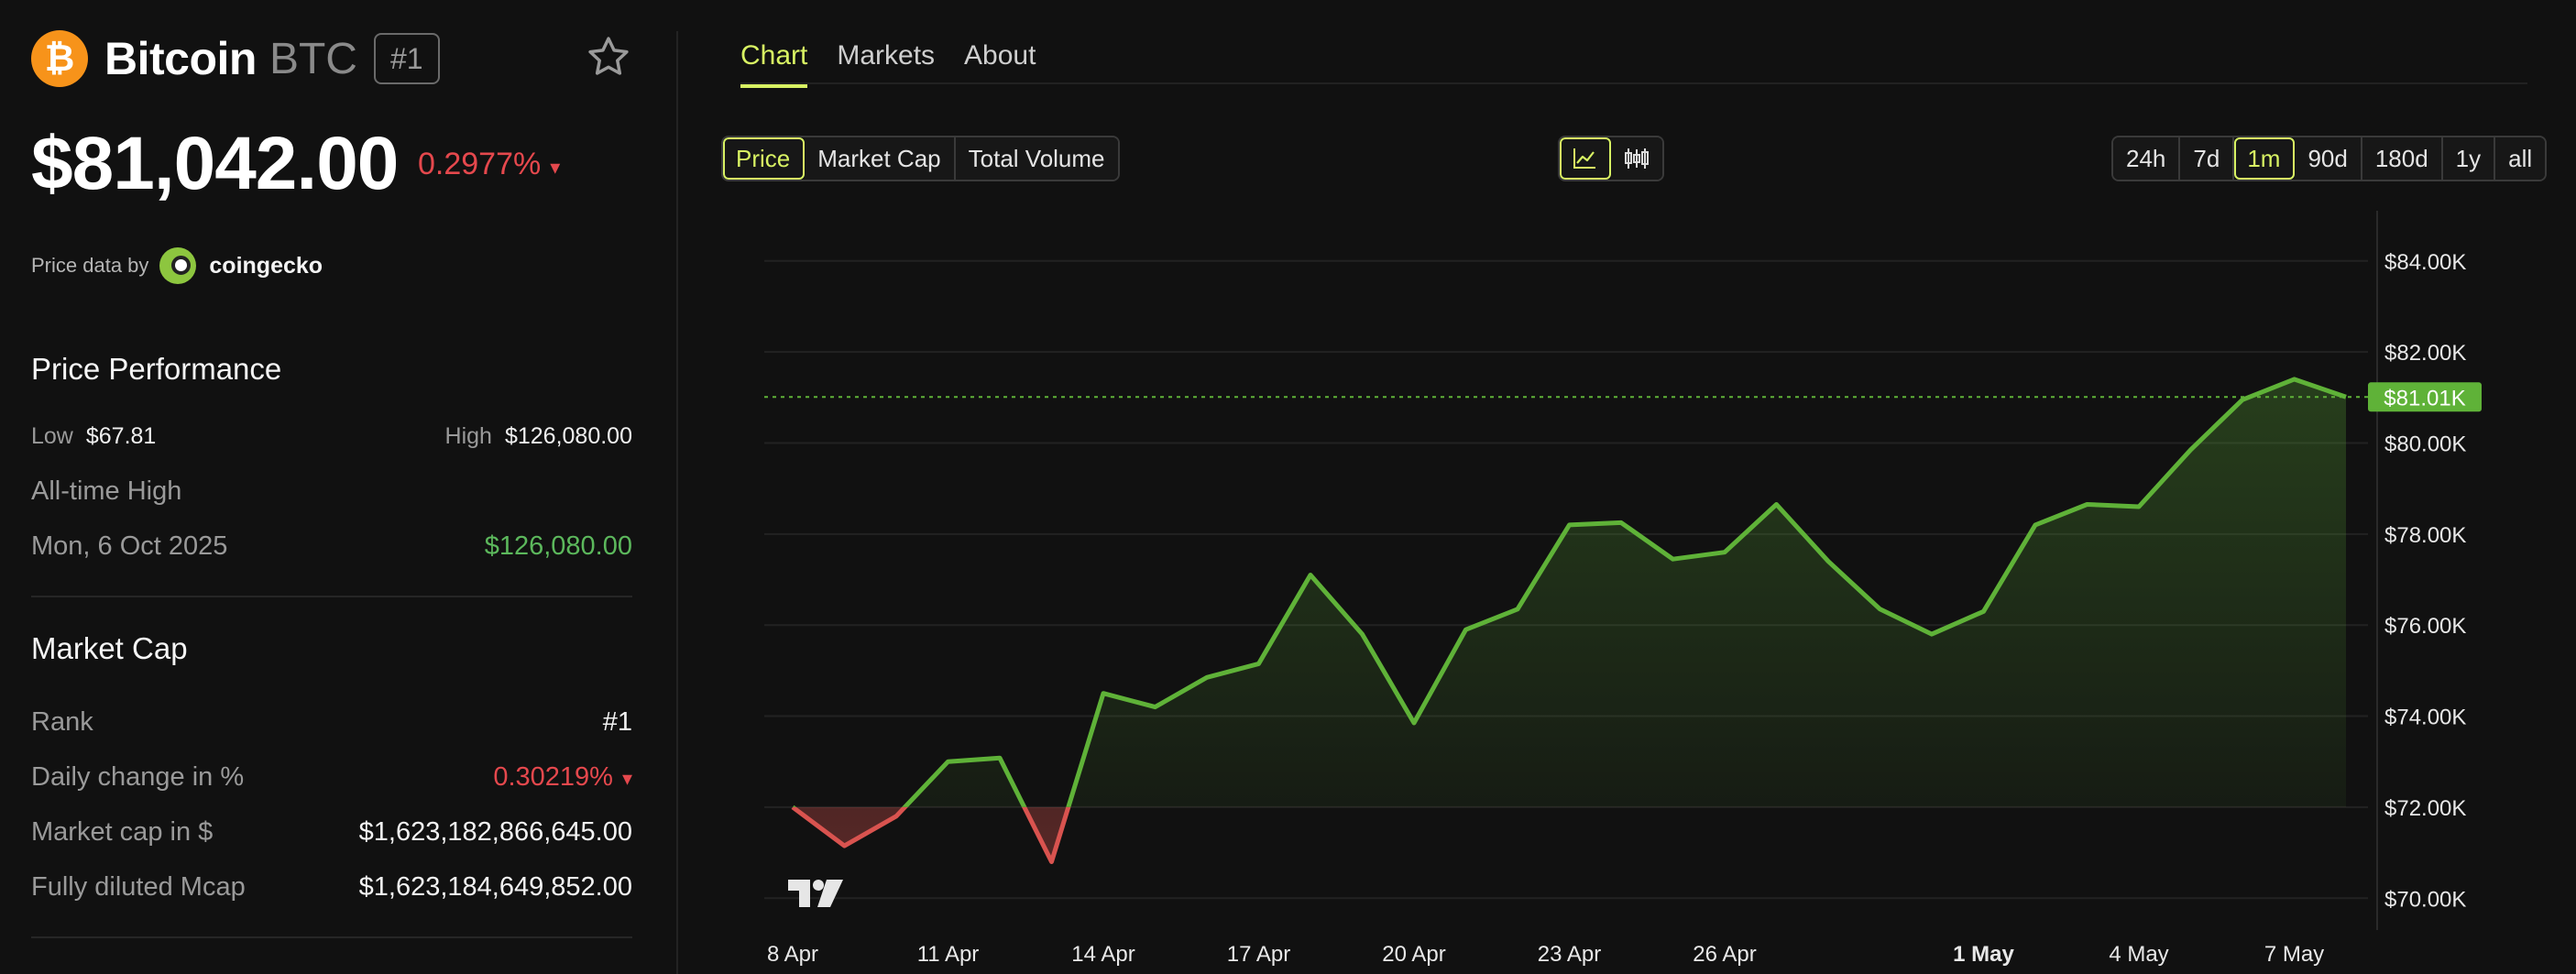  Describe the element at coordinates (480, 164) in the screenshot. I see `price-change-value: 0.2977%` at that location.